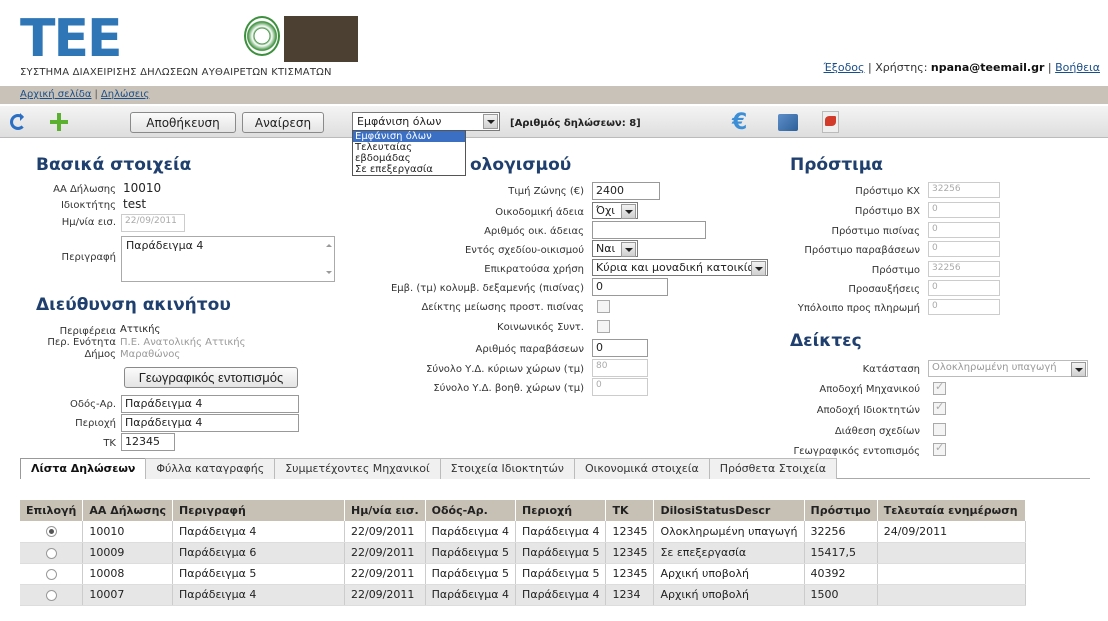 This screenshot has height=621, width=1108. Describe the element at coordinates (987, 67) in the screenshot. I see `user-email: npana@teemail.gr` at that location.